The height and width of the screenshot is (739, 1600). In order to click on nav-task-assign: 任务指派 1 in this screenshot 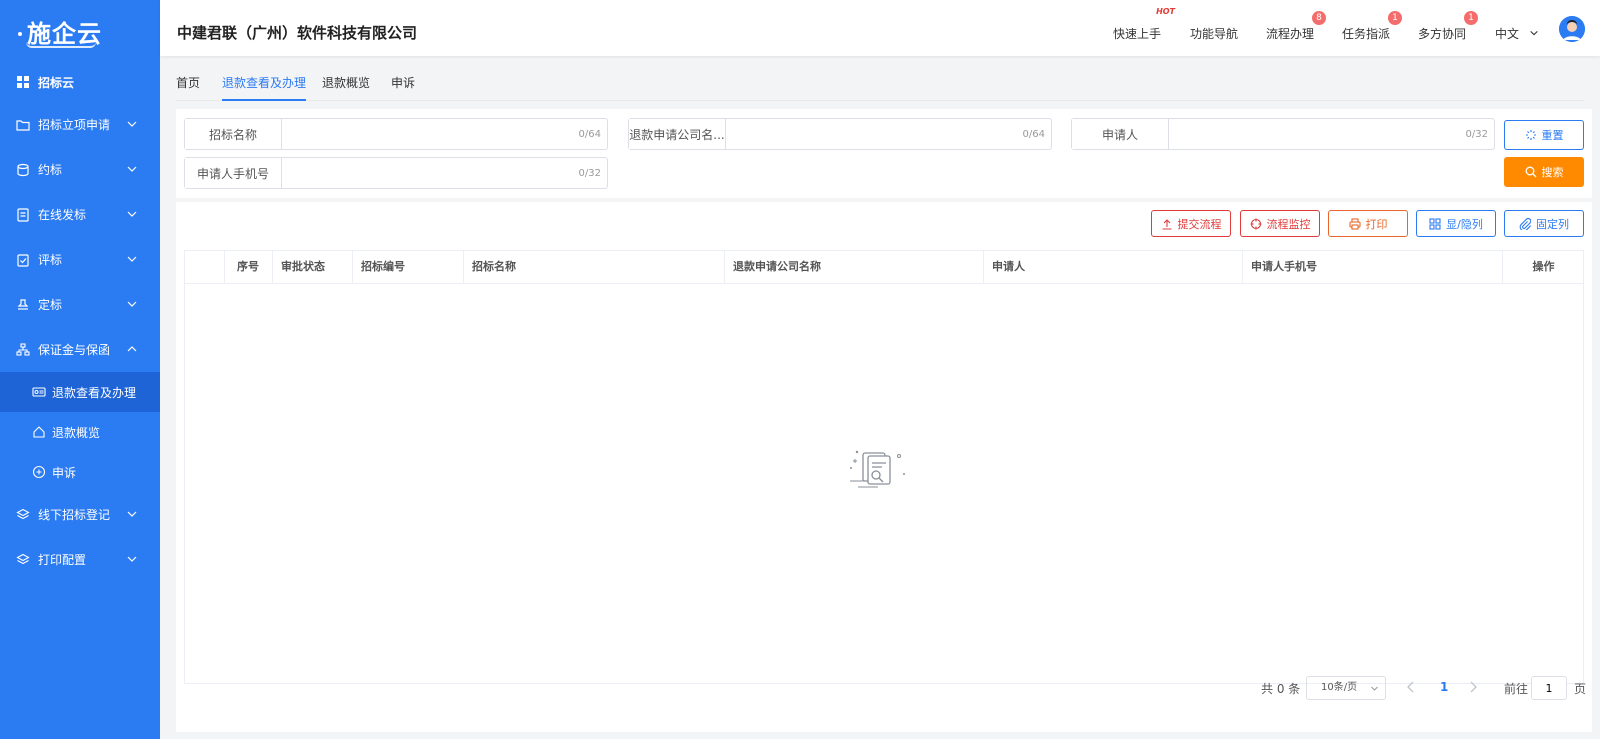, I will do `click(1372, 26)`.